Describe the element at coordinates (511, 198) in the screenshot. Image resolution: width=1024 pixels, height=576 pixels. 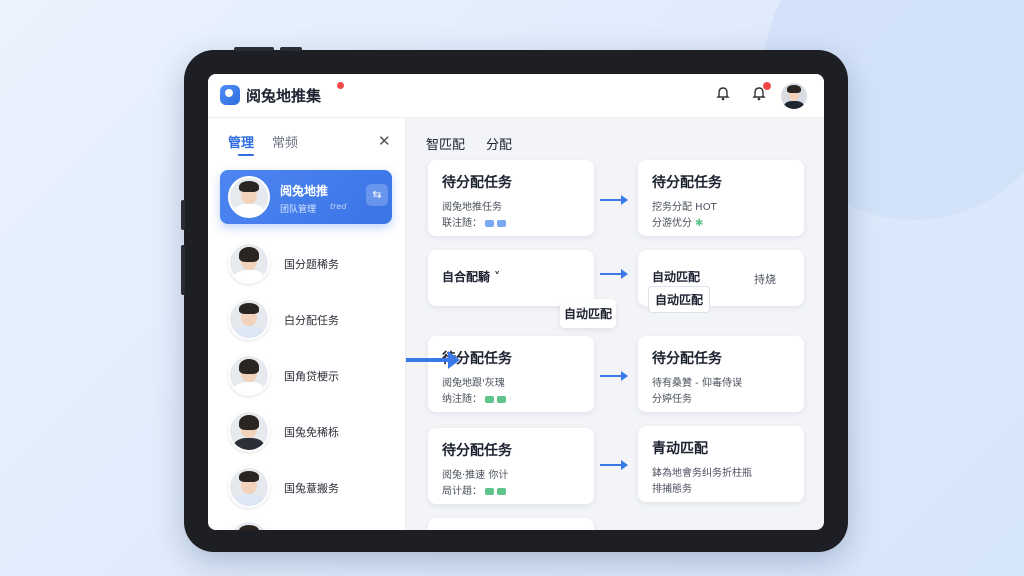
I see `task-card: 待分配任务 阅兔地推任务 联注随：` at that location.